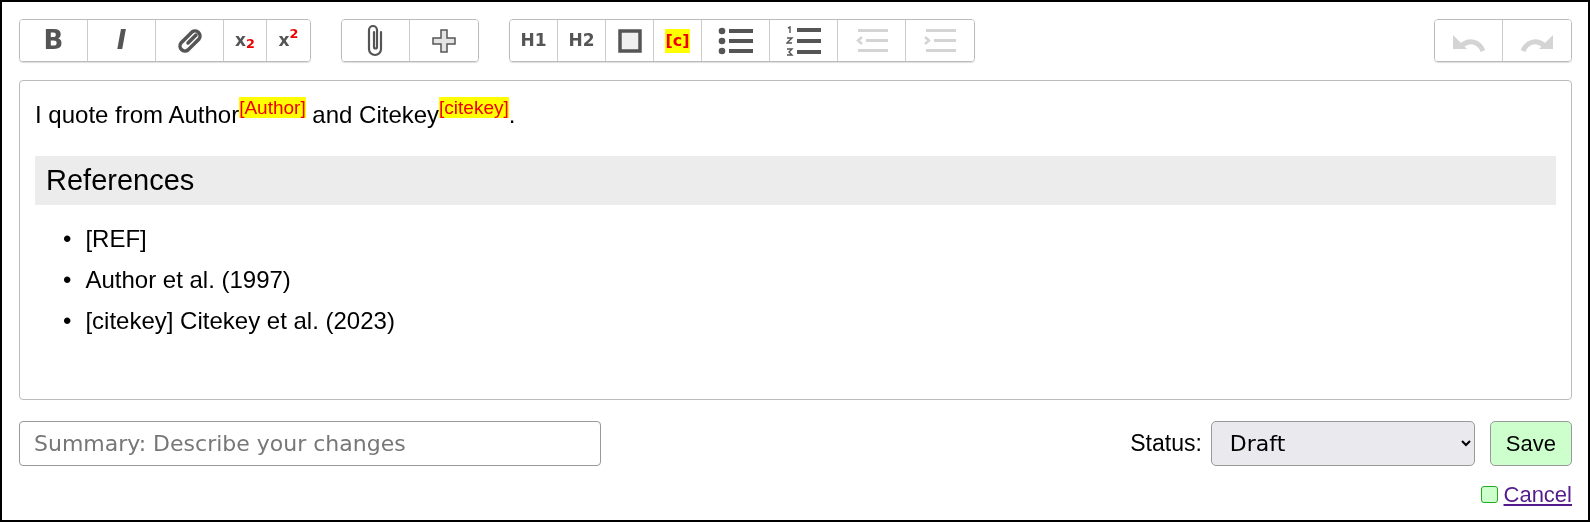 The height and width of the screenshot is (522, 1590). I want to click on subscript-button: x$_{2}$, so click(245, 40).